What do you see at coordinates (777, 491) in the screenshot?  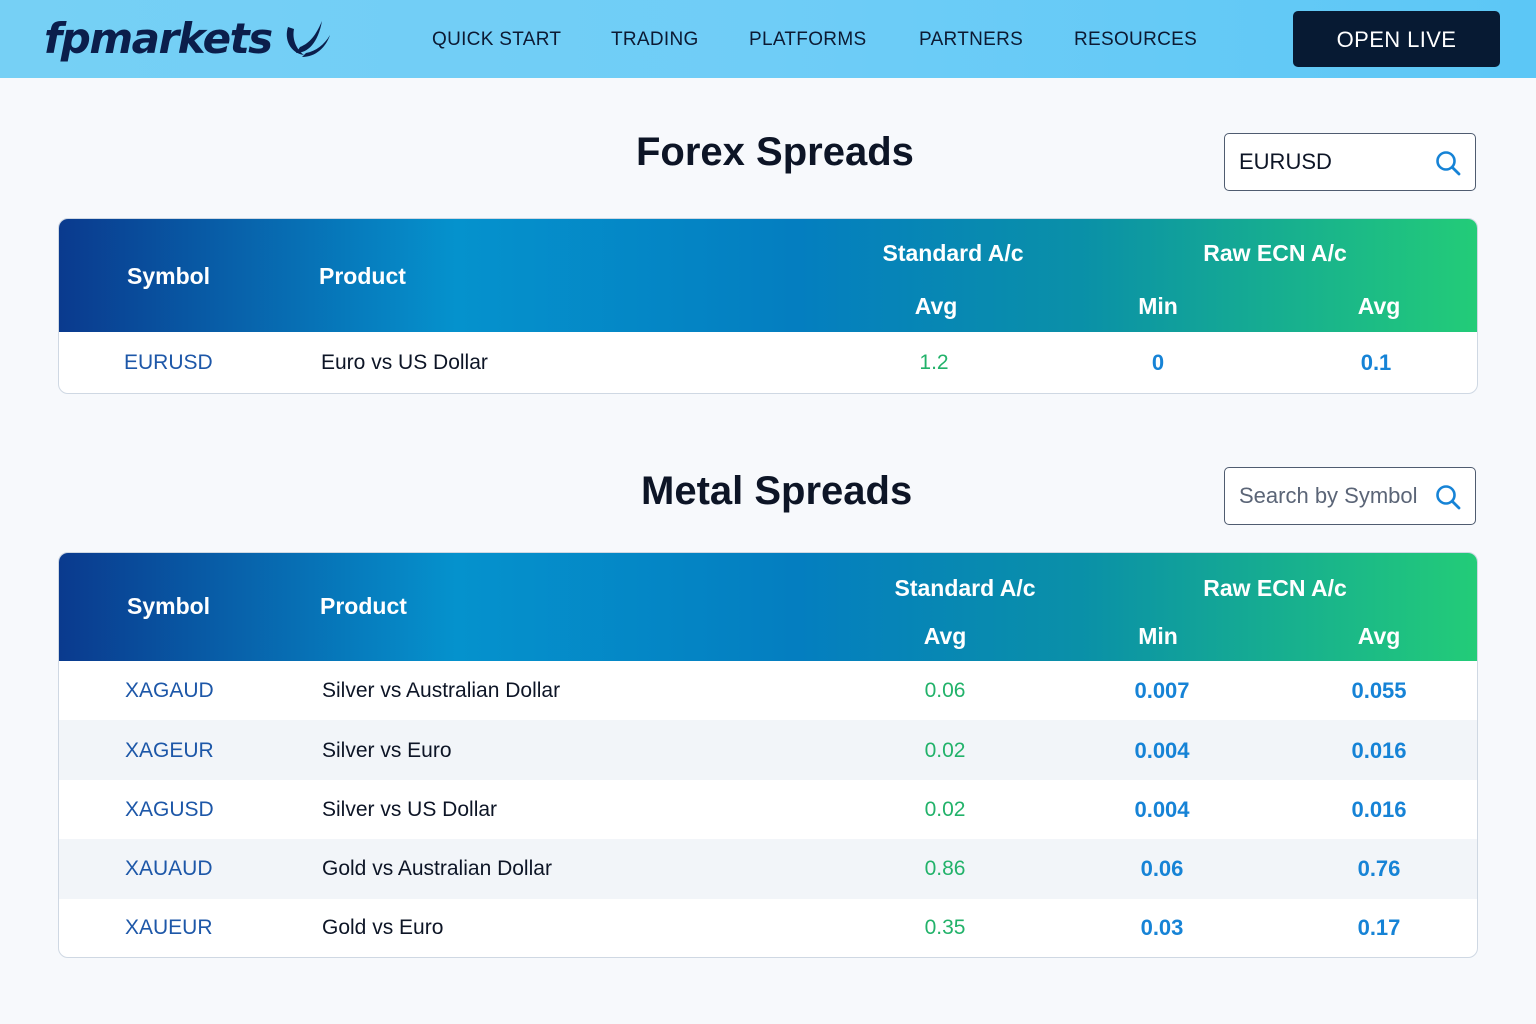 I see `metal-section-title: Metal Spreads` at bounding box center [777, 491].